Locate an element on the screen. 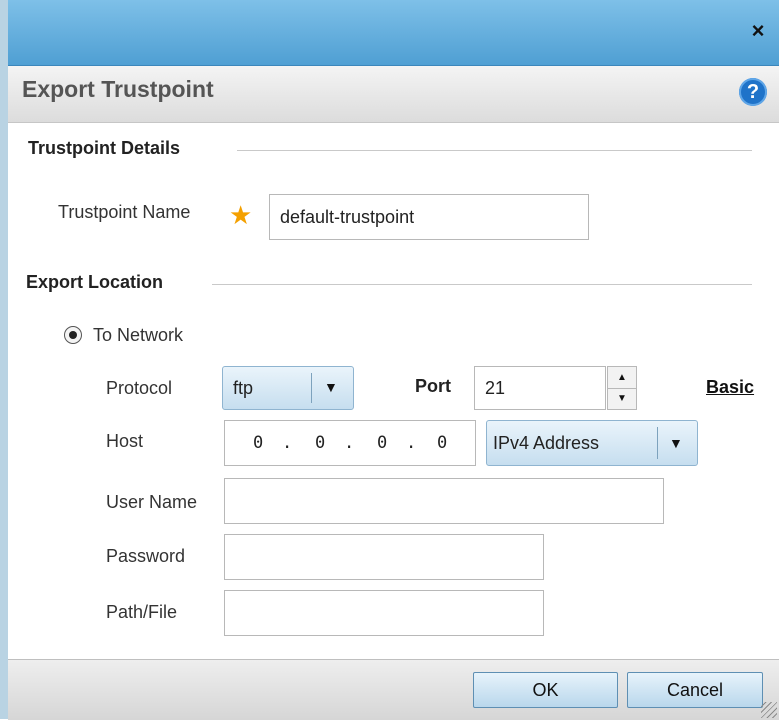 The height and width of the screenshot is (720, 779). password-input is located at coordinates (384, 557).